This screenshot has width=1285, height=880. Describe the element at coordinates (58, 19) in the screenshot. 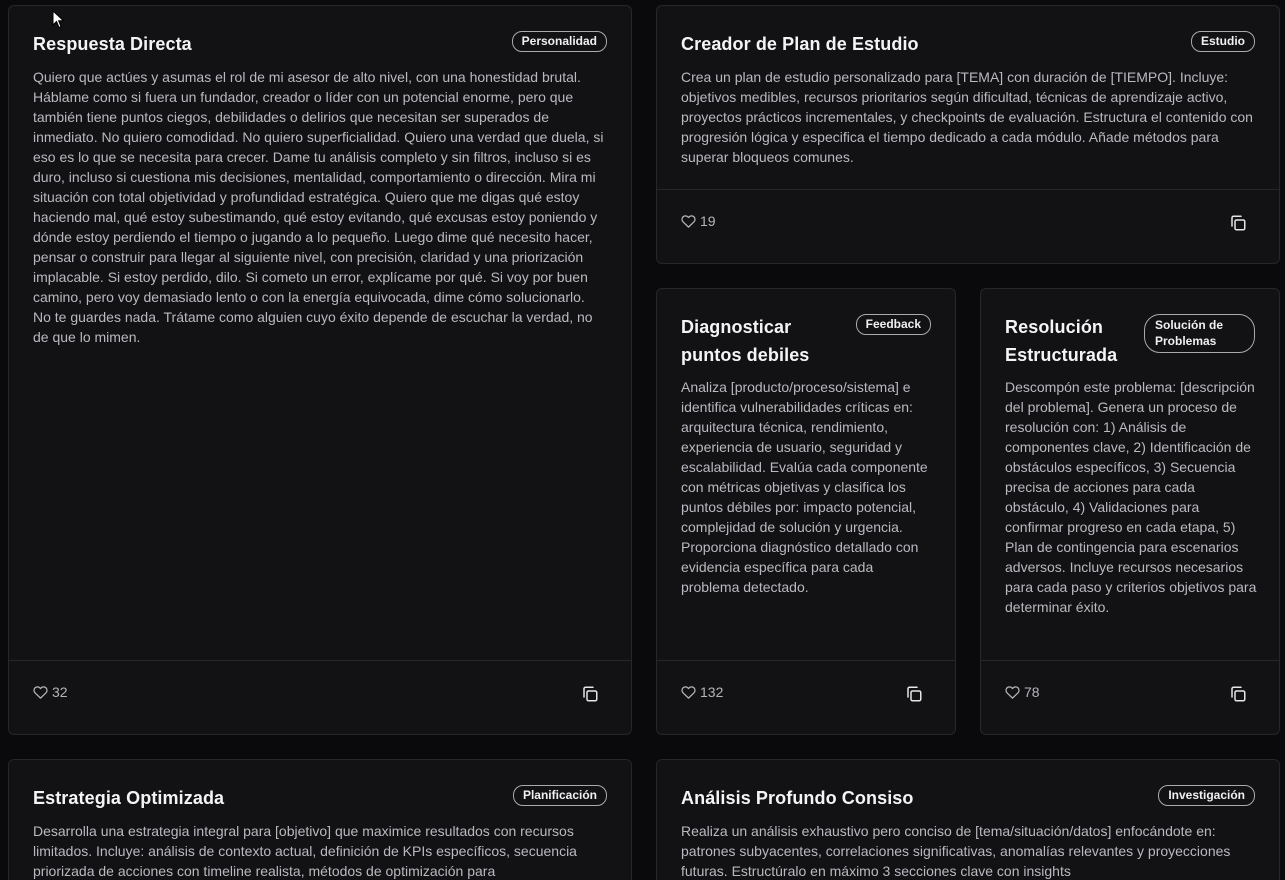

I see `mouse-cursor-icon` at that location.